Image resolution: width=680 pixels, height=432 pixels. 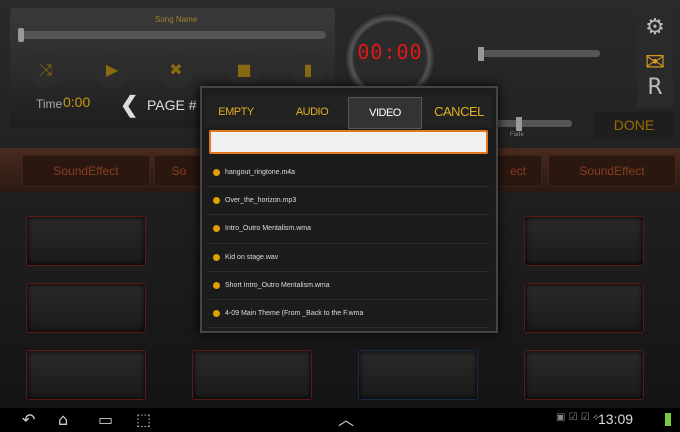 I want to click on stop-x-button: ✖, so click(x=176, y=70).